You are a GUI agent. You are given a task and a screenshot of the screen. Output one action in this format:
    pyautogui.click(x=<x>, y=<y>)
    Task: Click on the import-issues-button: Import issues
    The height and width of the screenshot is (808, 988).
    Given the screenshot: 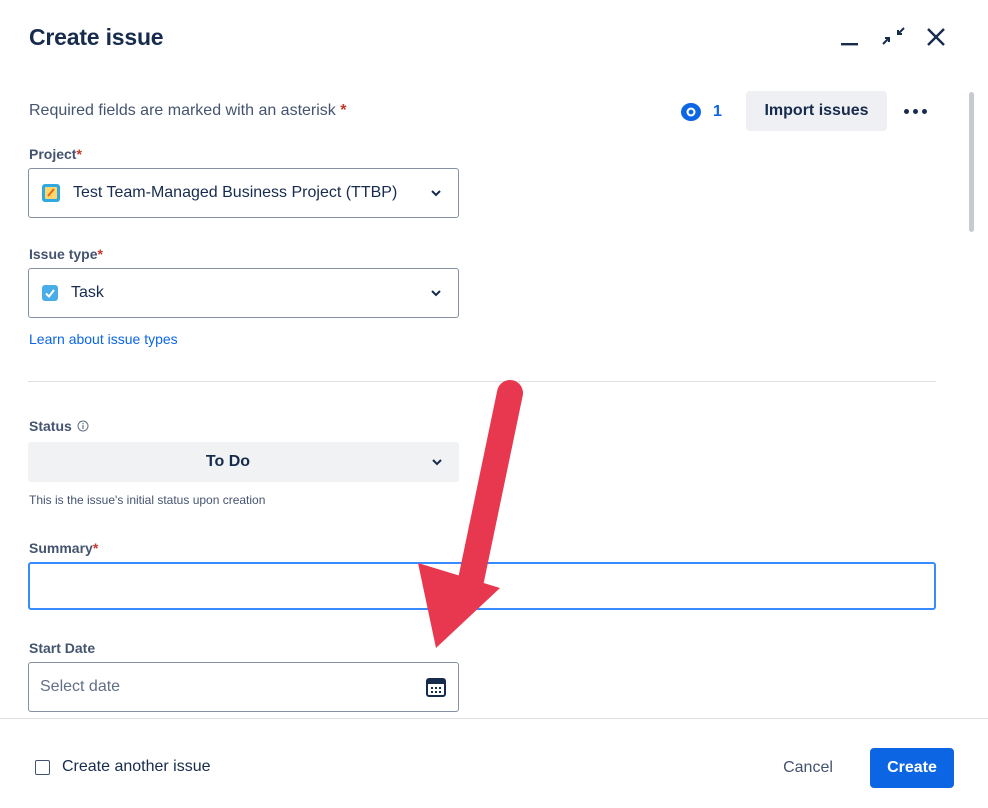 What is the action you would take?
    pyautogui.click(x=816, y=111)
    